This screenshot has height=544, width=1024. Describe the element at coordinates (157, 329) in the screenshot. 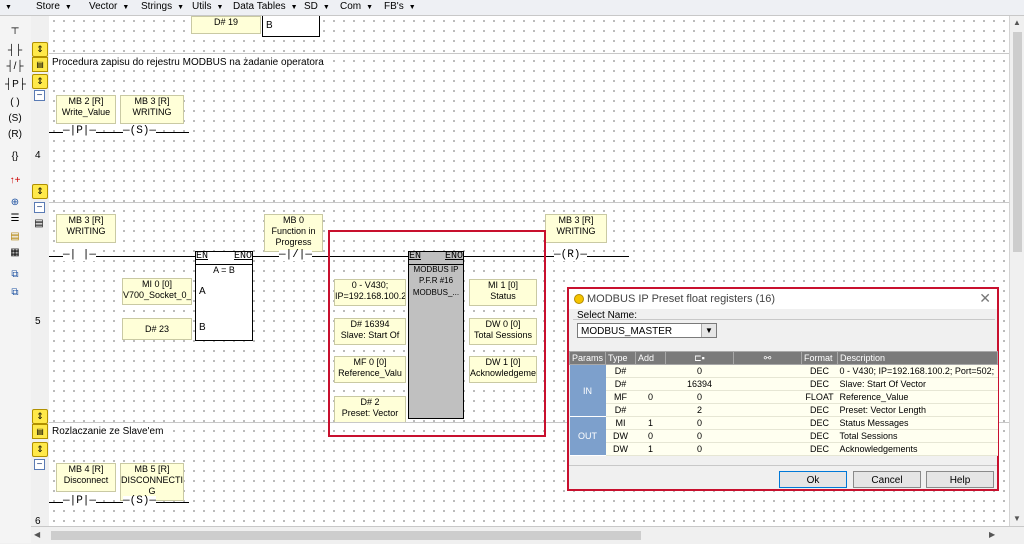

I see `operand-d23: D# 23` at that location.